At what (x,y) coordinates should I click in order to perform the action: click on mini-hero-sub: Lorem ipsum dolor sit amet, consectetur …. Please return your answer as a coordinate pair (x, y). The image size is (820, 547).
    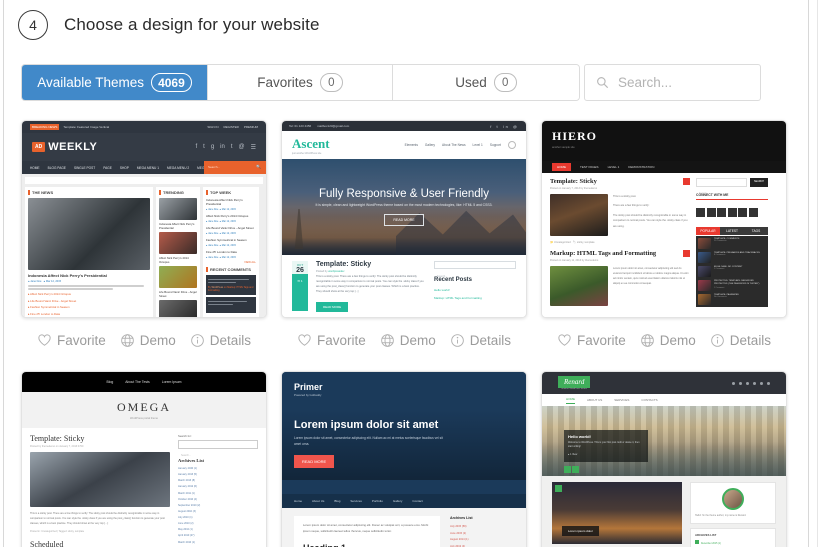
    Looking at the image, I should click on (368, 441).